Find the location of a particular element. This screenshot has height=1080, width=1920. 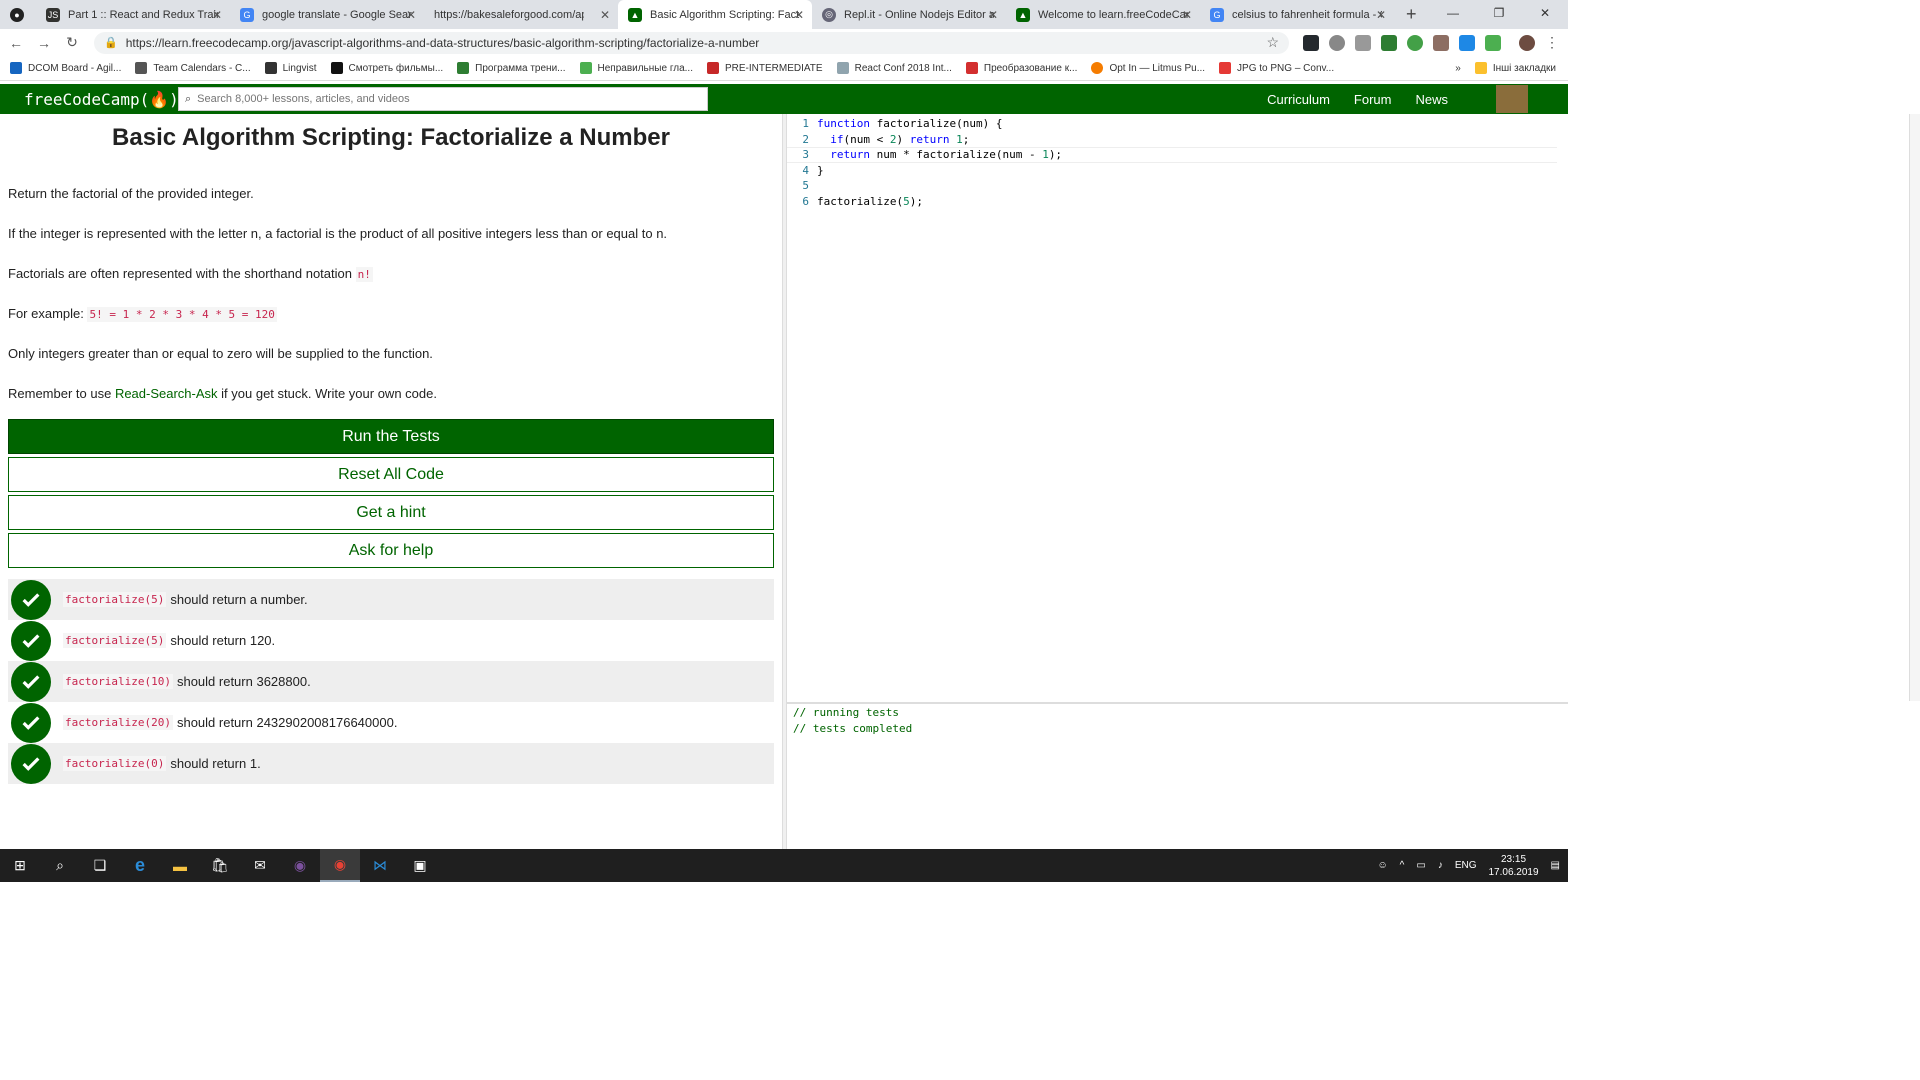

file-explorer-icon: ▬ is located at coordinates (180, 865).